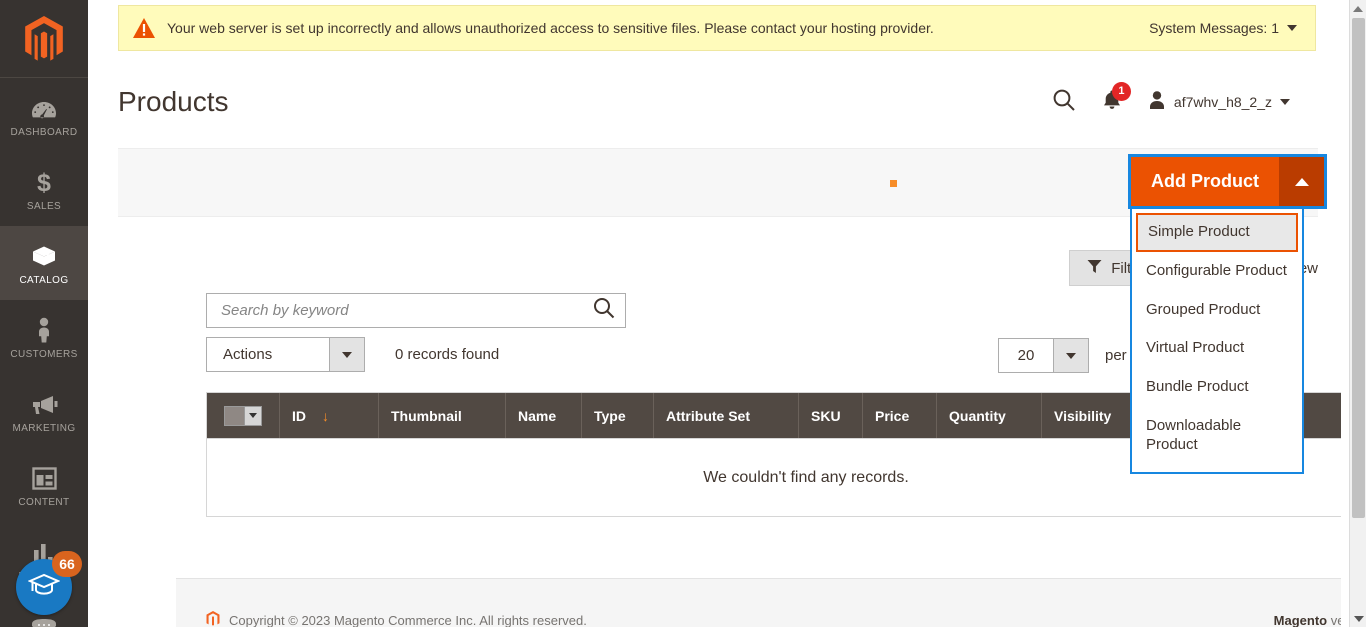  Describe the element at coordinates (1217, 310) in the screenshot. I see `menu-item-grouped-product: Grouped Product` at that location.